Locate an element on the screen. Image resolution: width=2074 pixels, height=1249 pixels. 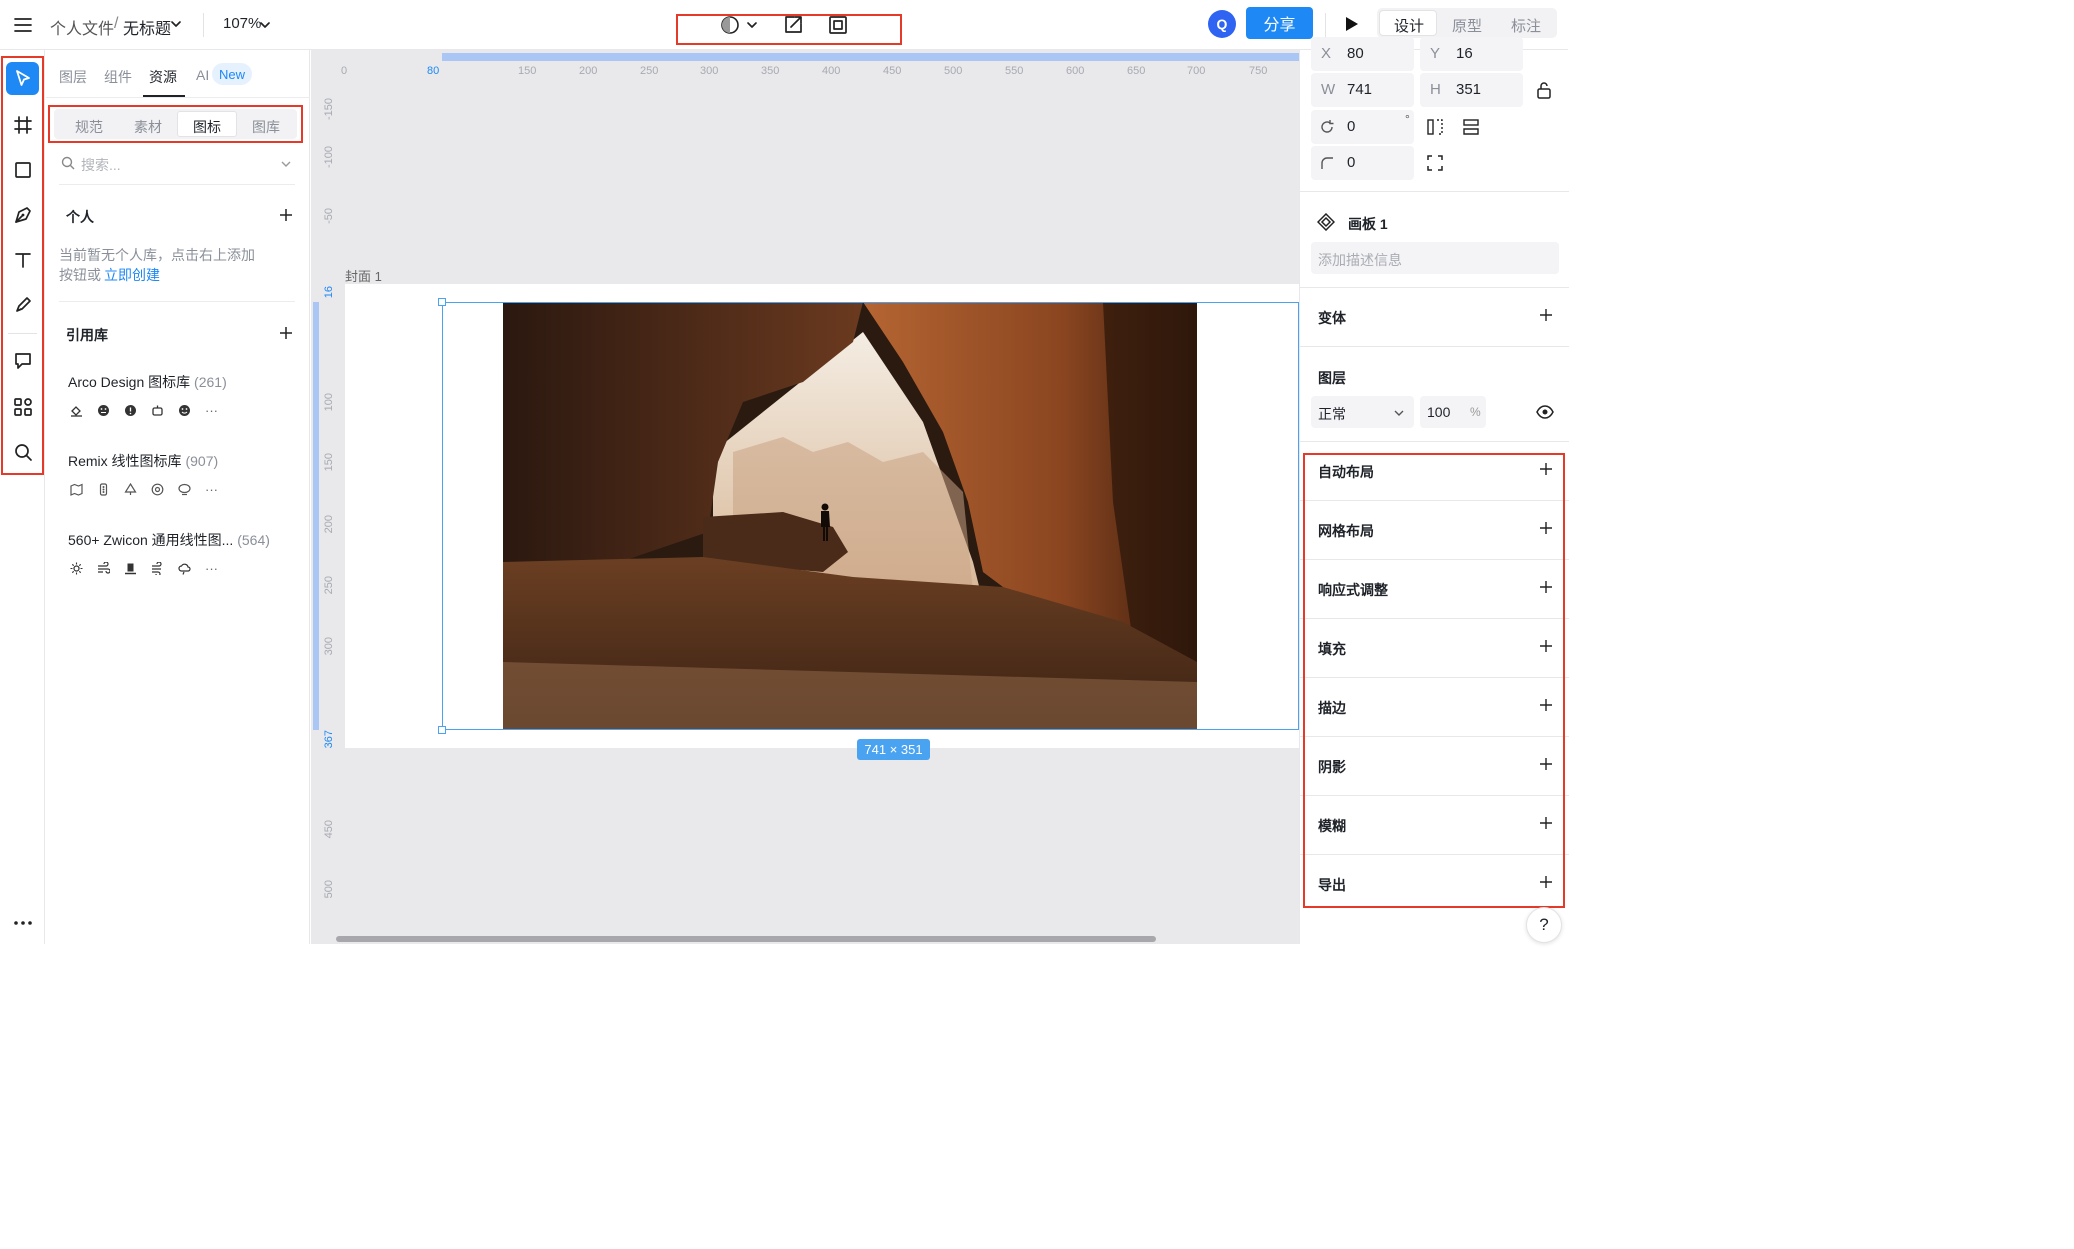
subtab-spec: 规范 is located at coordinates (89, 127).